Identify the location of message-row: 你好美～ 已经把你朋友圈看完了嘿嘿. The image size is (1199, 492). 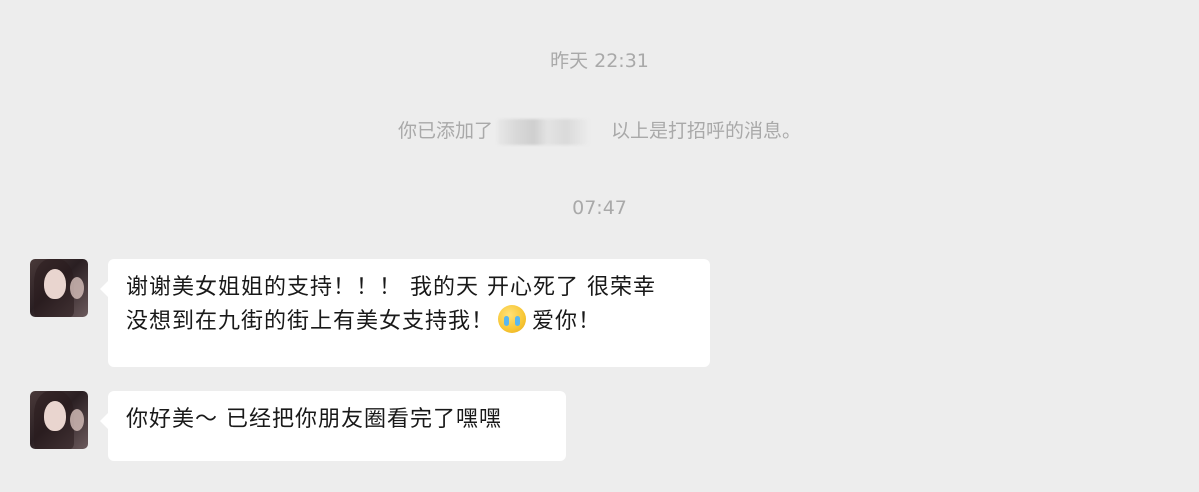
(298, 426).